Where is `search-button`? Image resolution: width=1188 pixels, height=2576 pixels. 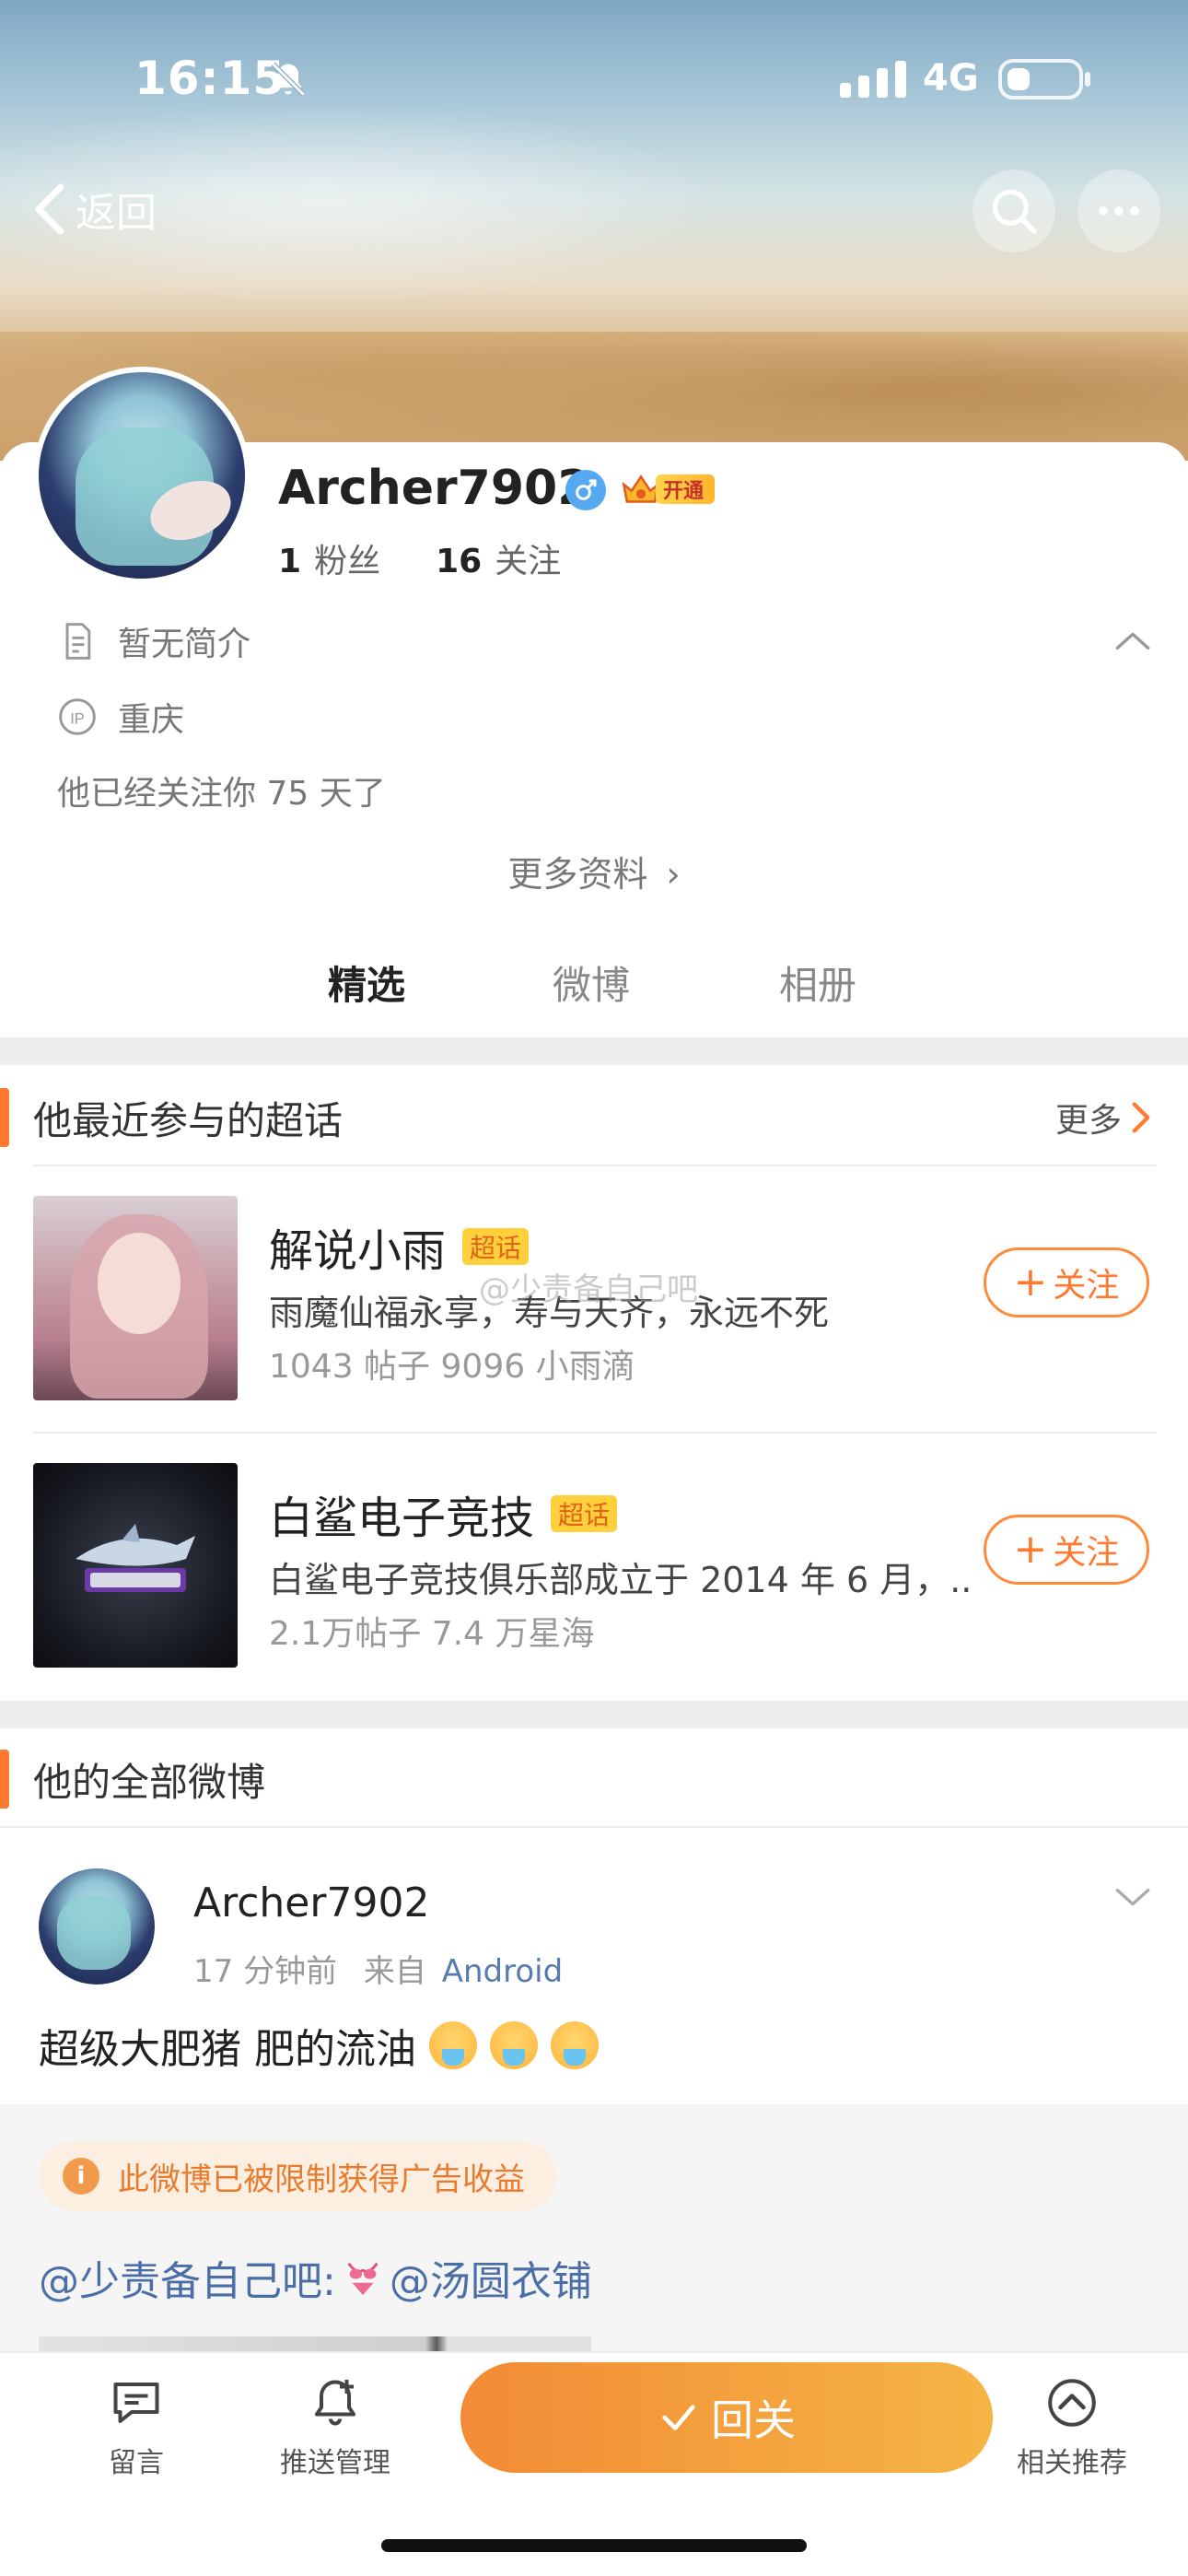 search-button is located at coordinates (1014, 211).